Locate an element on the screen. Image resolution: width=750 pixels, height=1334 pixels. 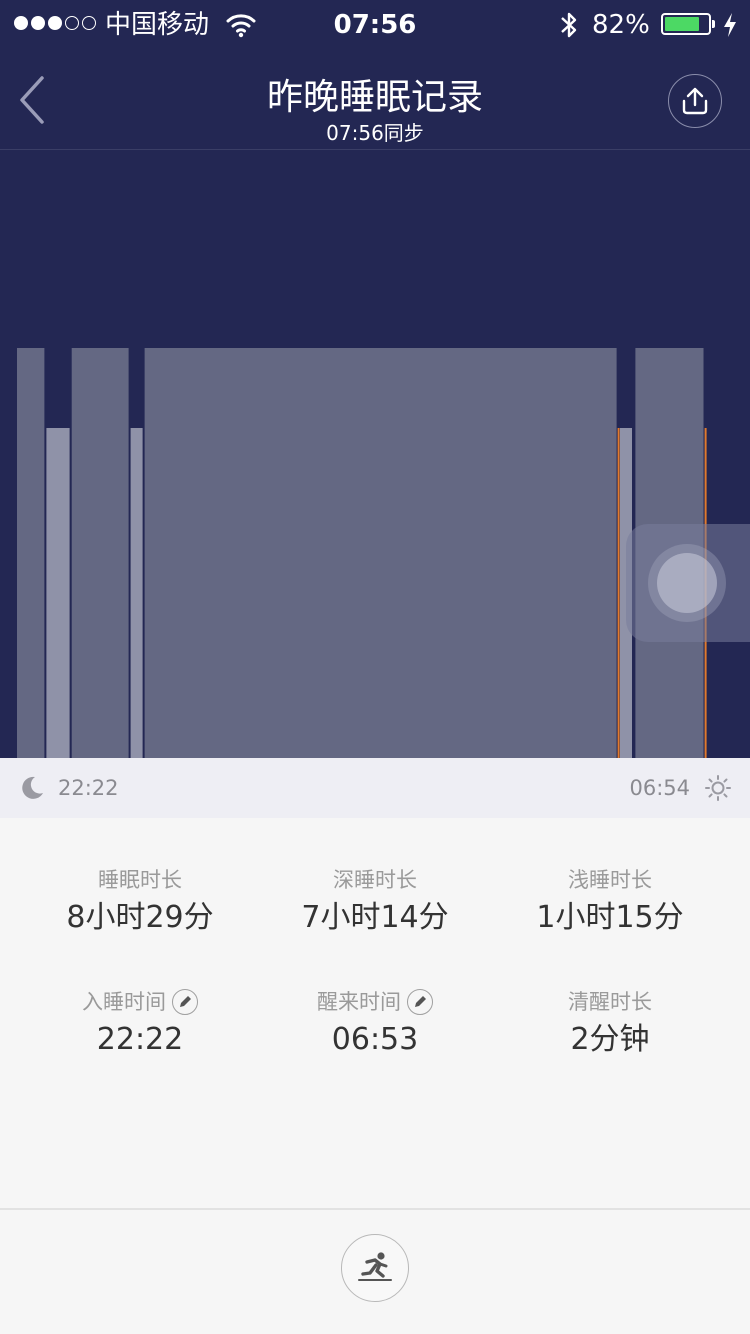
page-title: 昨晚睡眠记录 is located at coordinates (374, 97).